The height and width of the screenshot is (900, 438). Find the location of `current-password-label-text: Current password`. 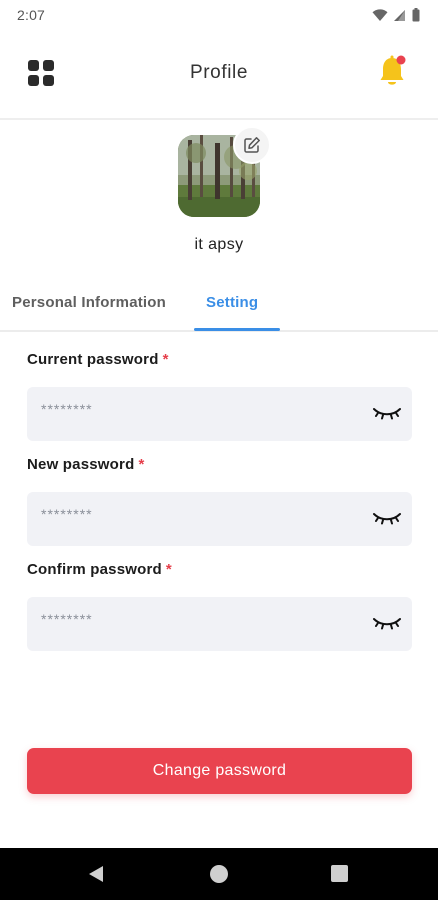

current-password-label-text: Current password is located at coordinates (93, 359).